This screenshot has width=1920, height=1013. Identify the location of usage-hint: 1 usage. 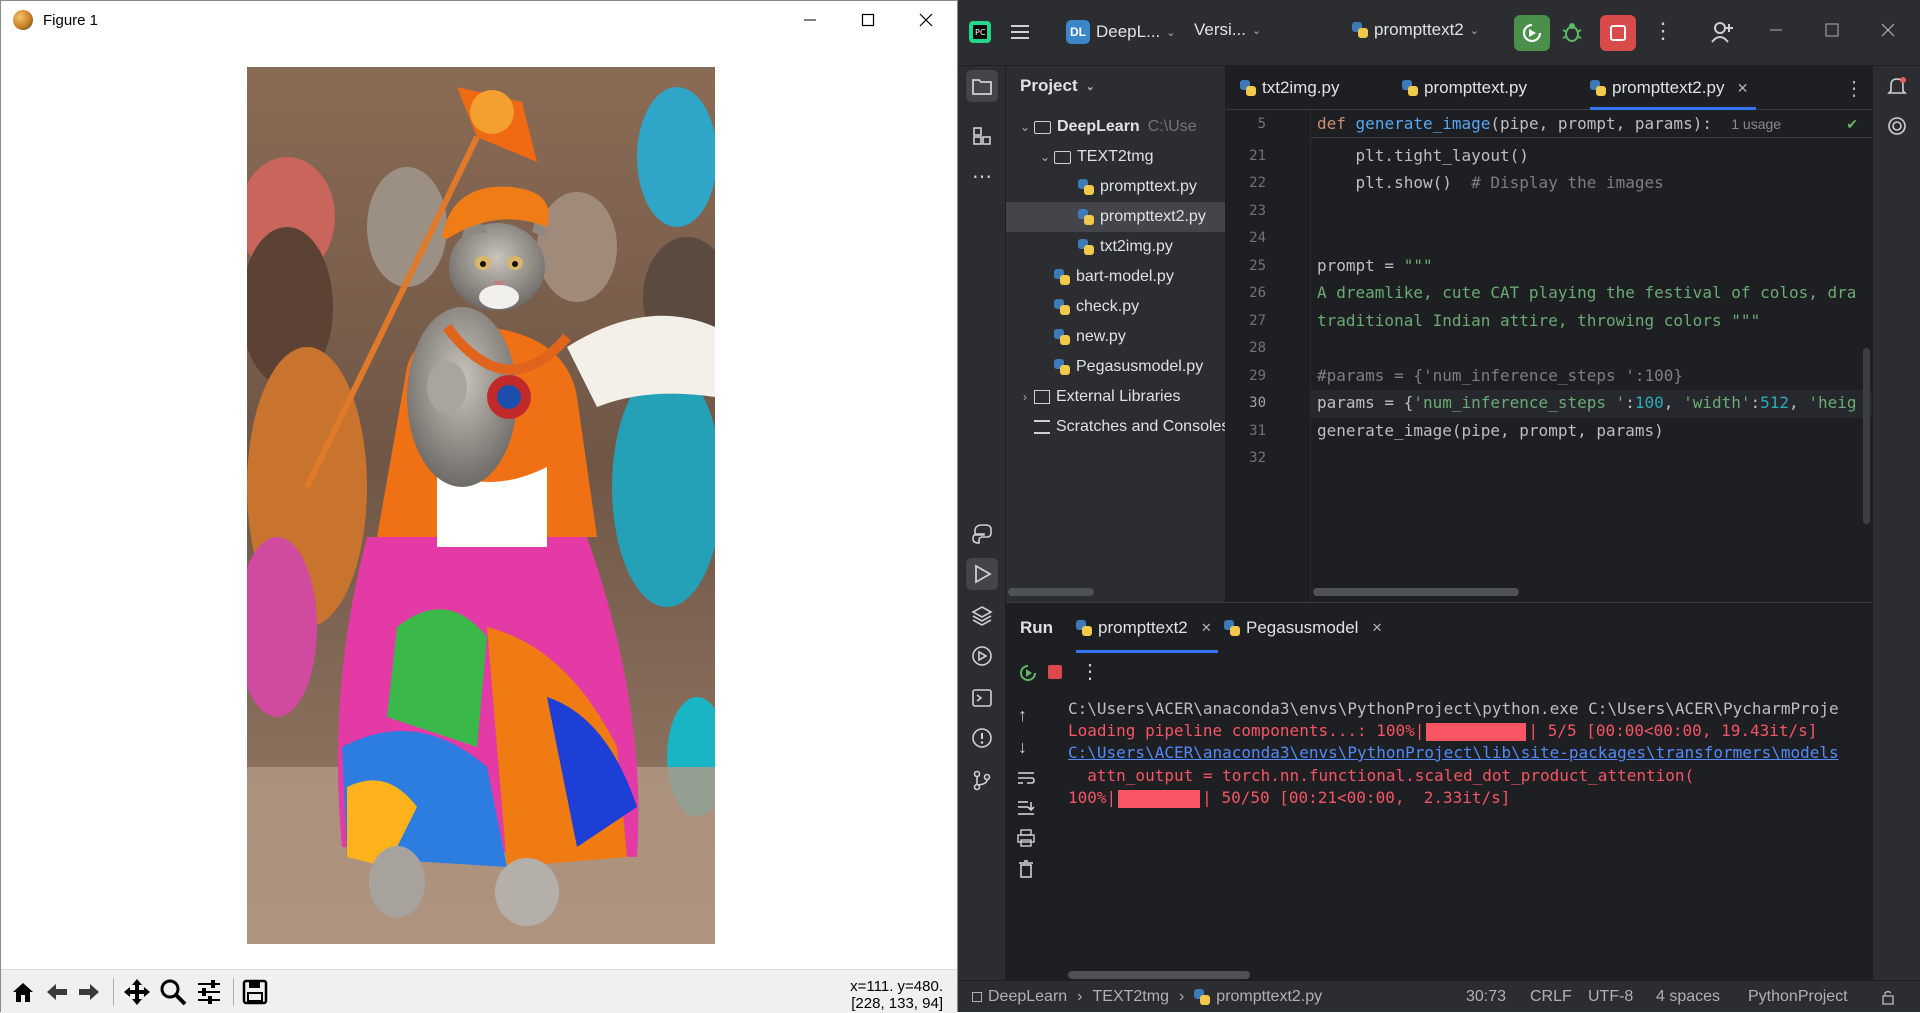
(1756, 124).